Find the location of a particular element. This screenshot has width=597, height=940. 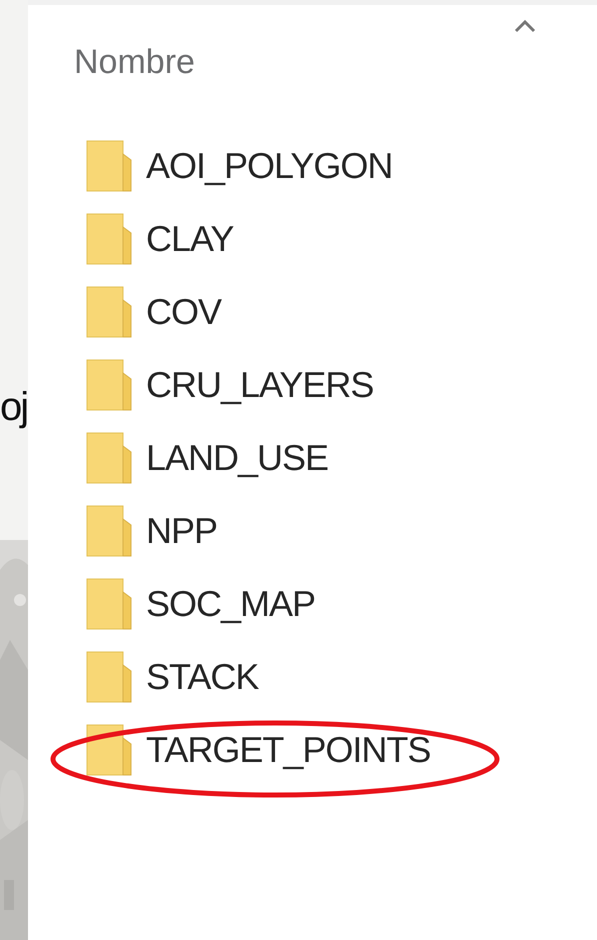

folder-name: SOC_MAP is located at coordinates (231, 603).